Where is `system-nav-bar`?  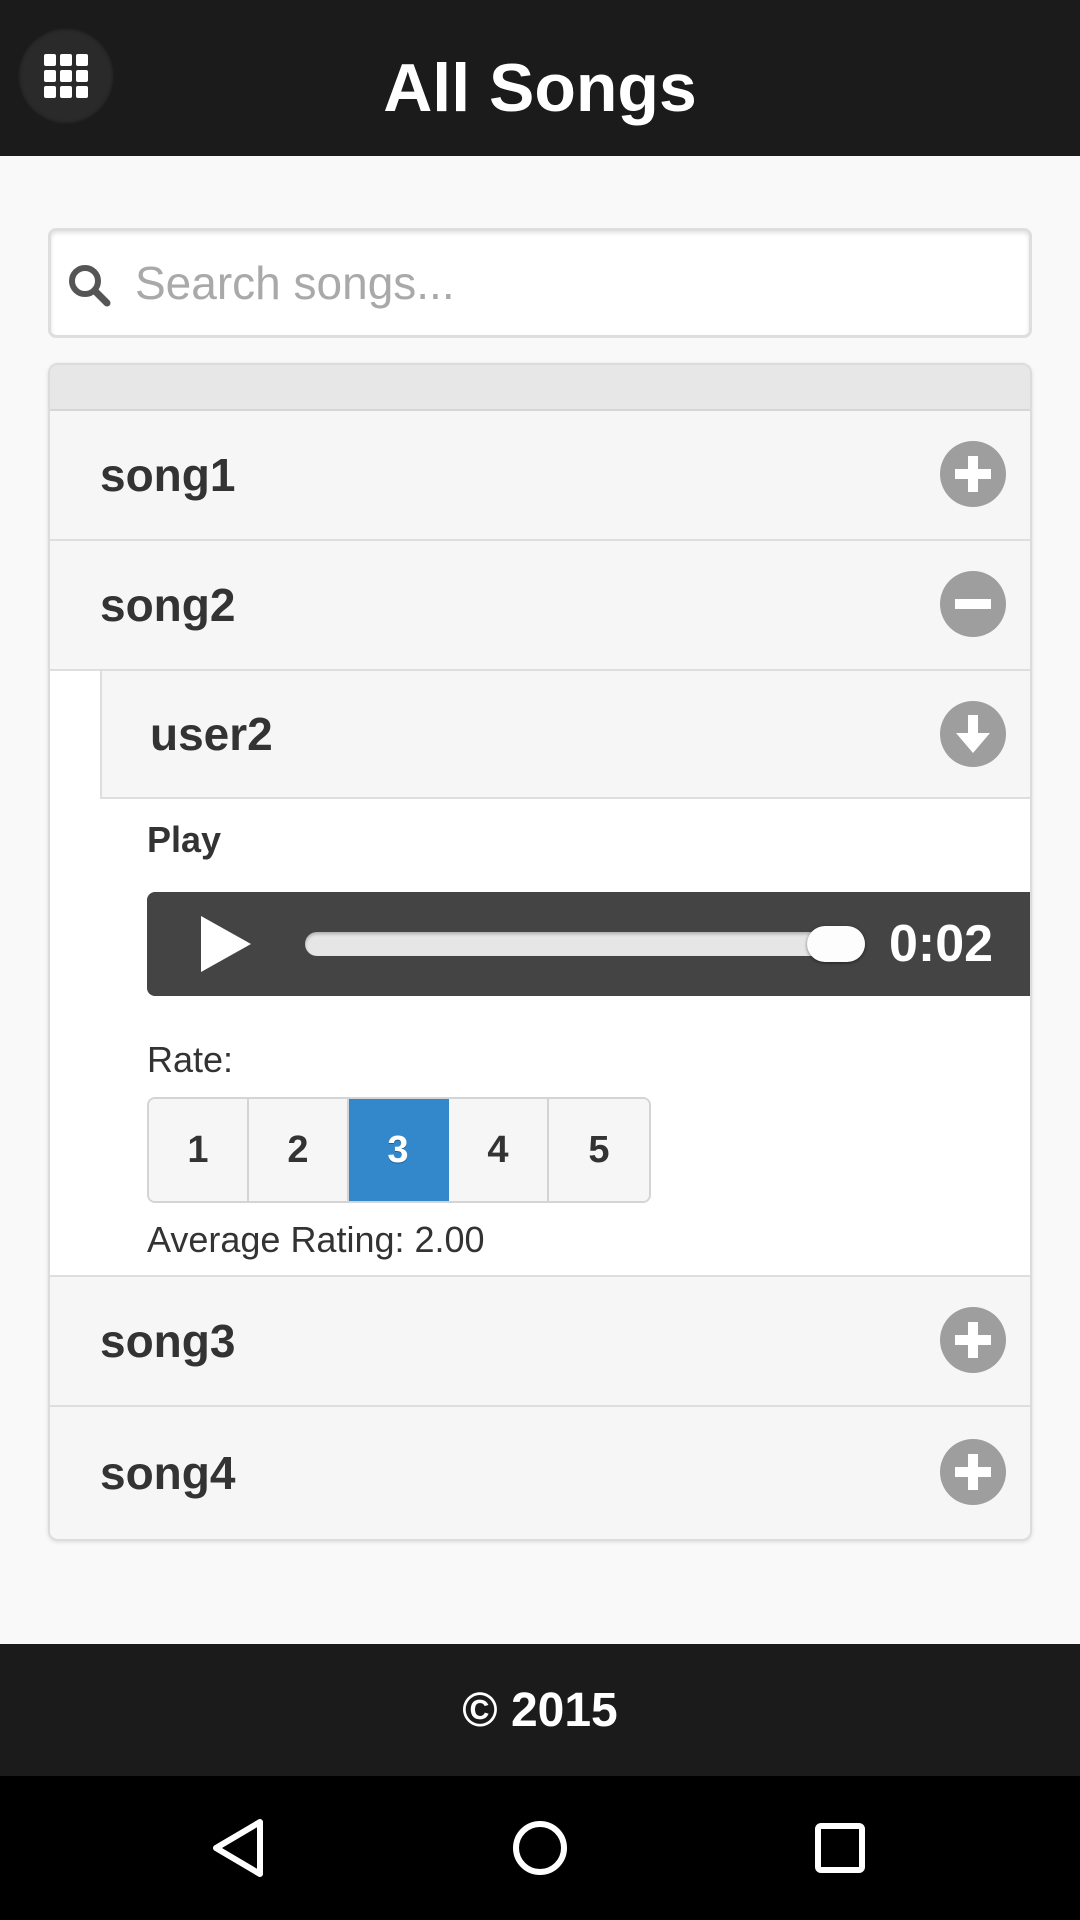
system-nav-bar is located at coordinates (540, 1848).